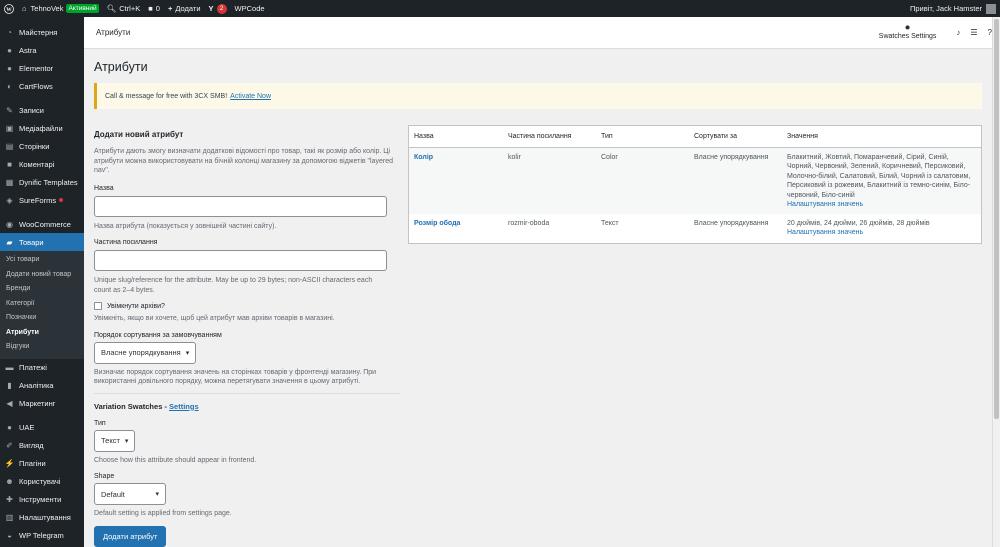 The width and height of the screenshot is (1000, 547). Describe the element at coordinates (42, 50) in the screenshot. I see `sidebar-item-astra: ● Astra` at that location.